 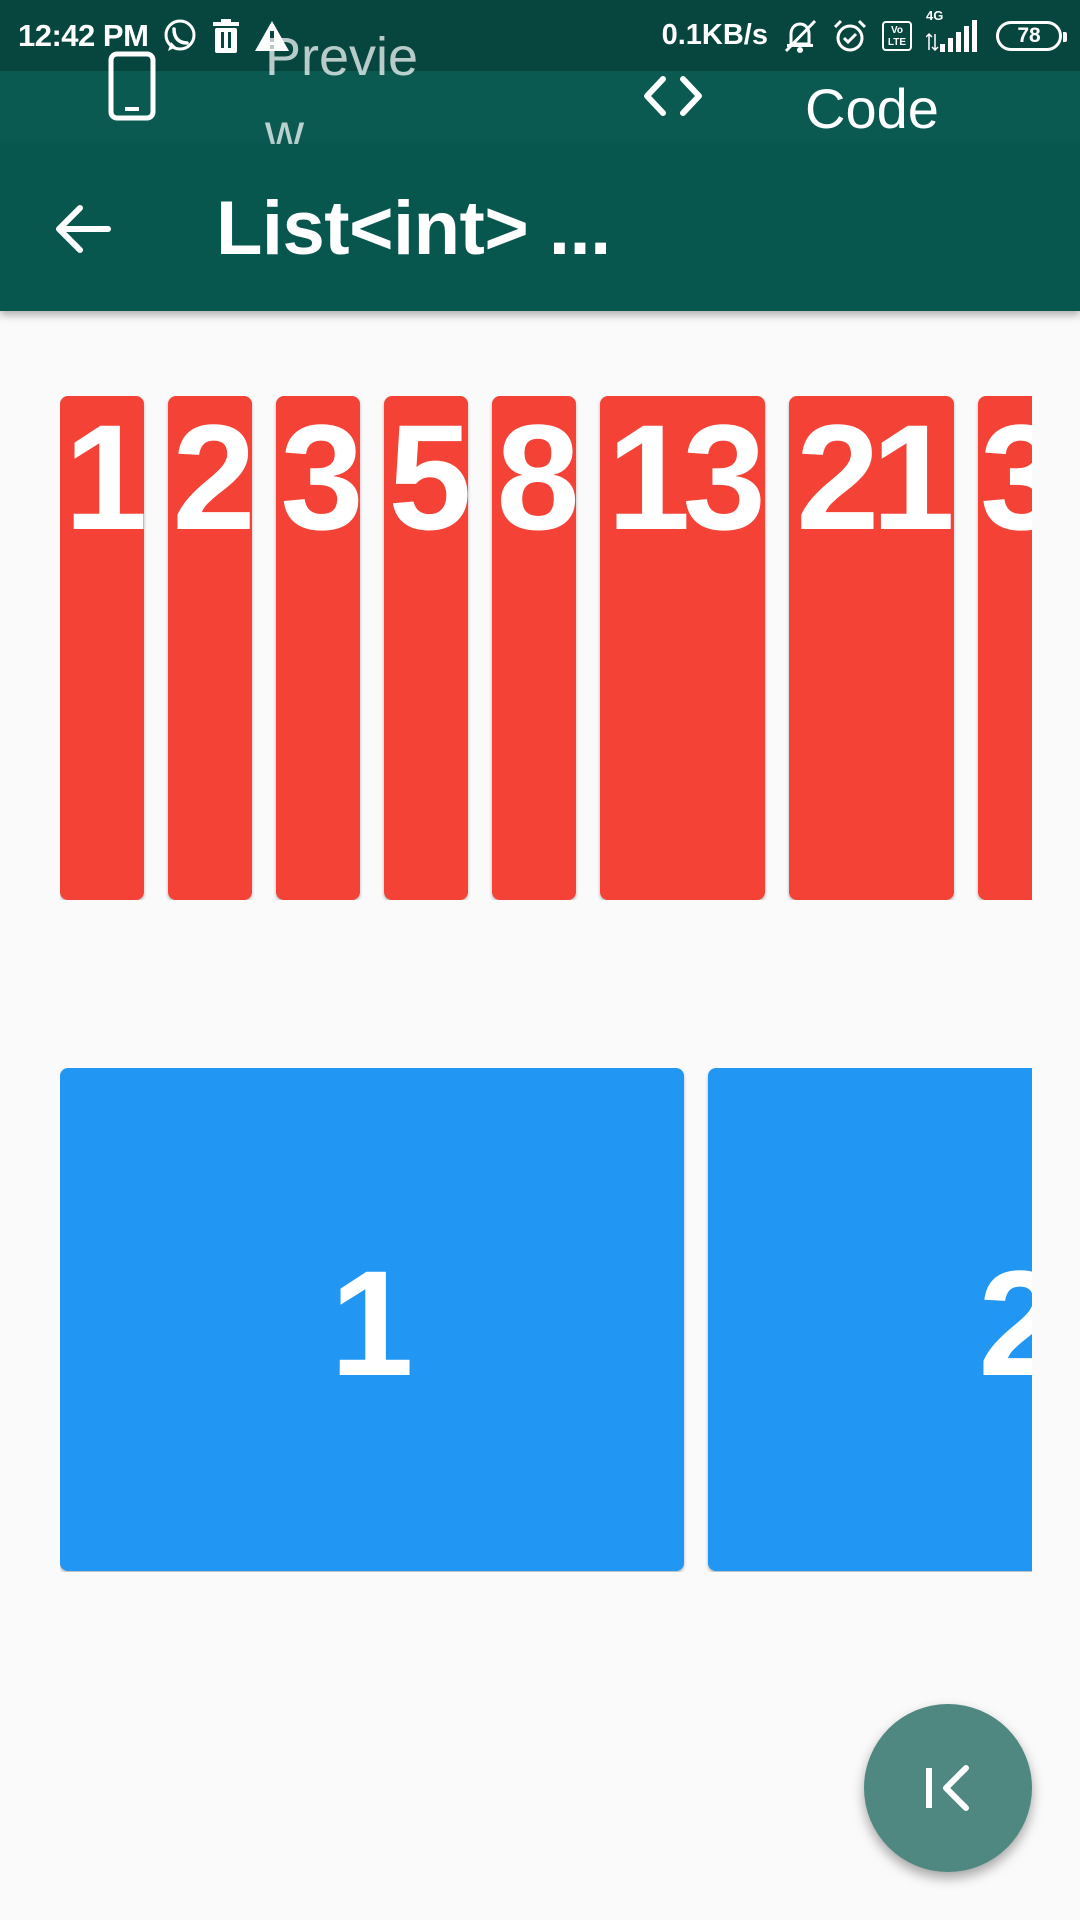 What do you see at coordinates (428, 478) in the screenshot?
I see `red-item-number: 5` at bounding box center [428, 478].